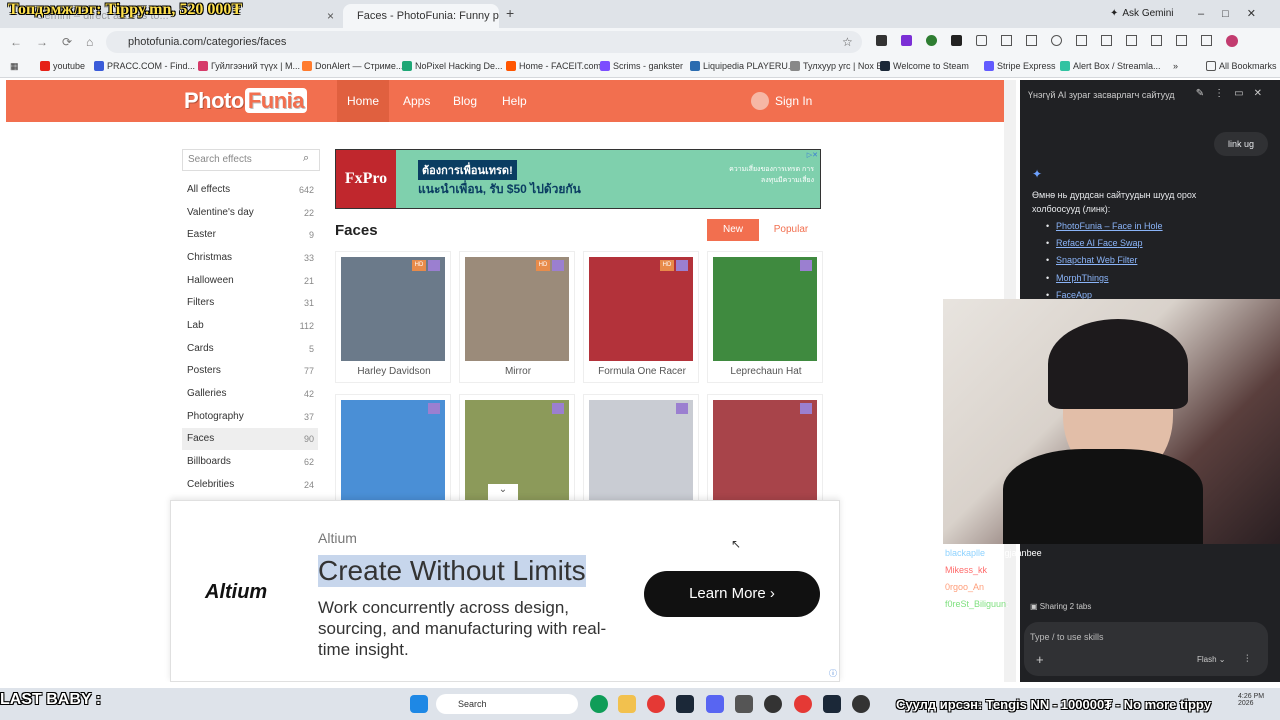  Describe the element at coordinates (803, 704) in the screenshot. I see `chrome-active-icon` at that location.